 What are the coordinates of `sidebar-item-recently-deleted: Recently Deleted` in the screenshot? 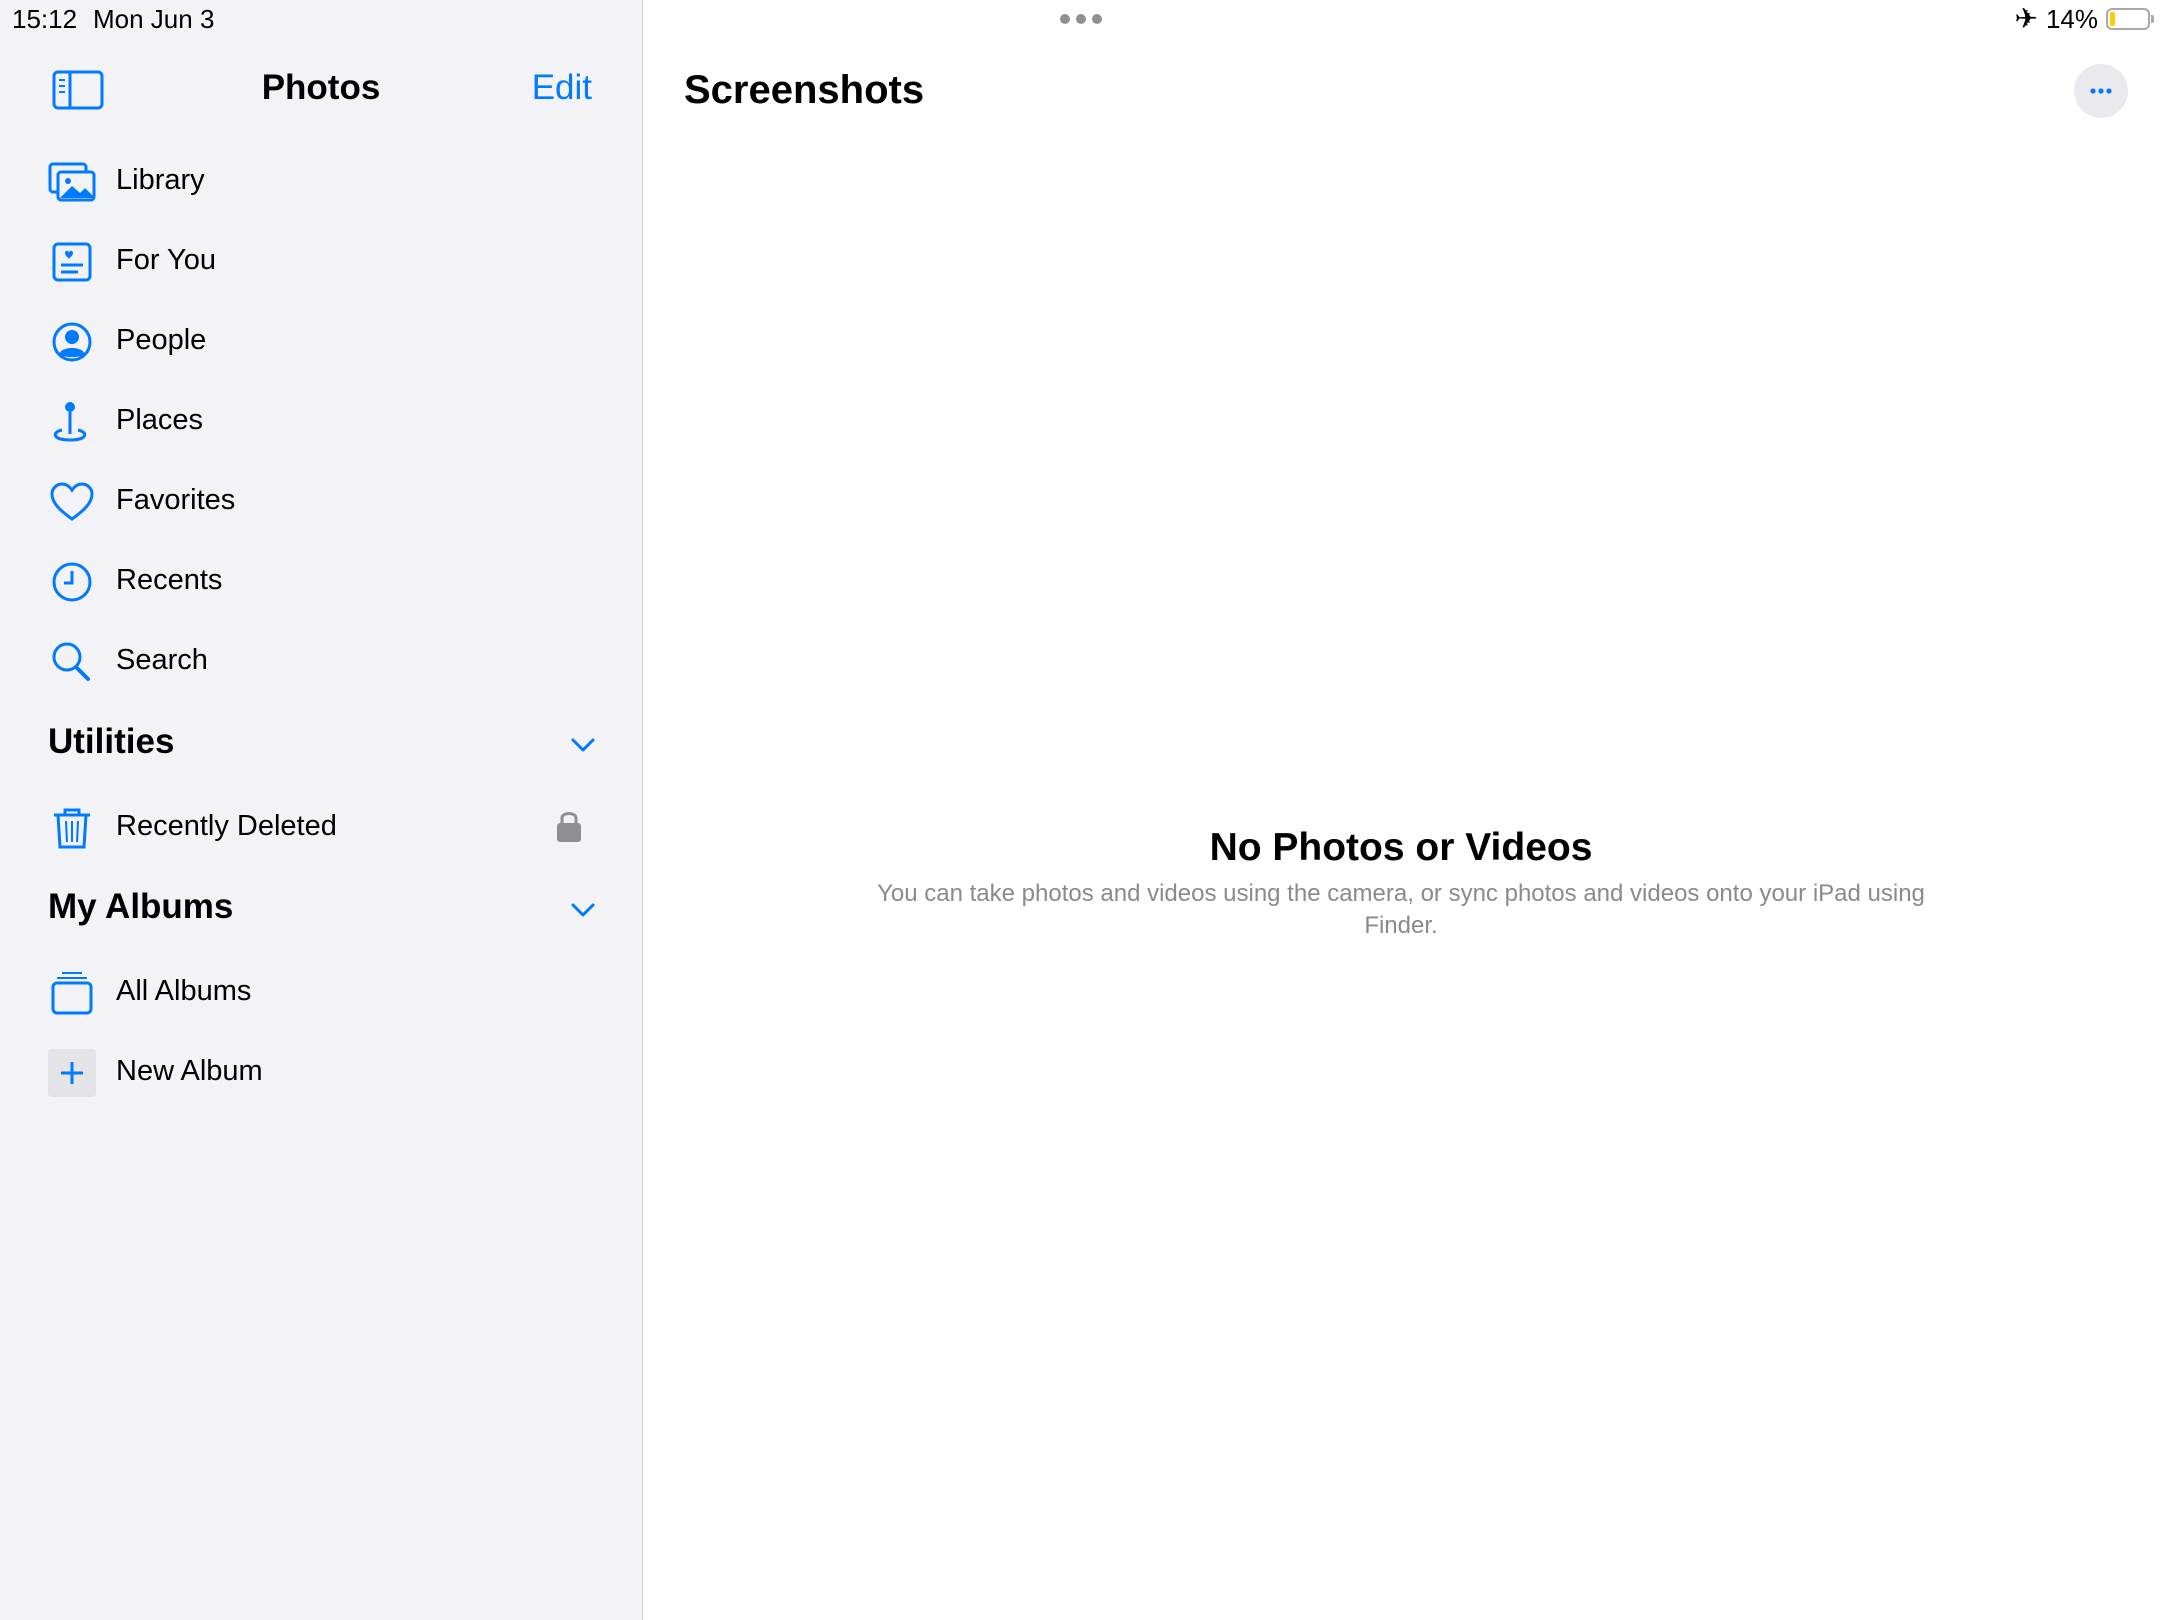 It's located at (321, 827).